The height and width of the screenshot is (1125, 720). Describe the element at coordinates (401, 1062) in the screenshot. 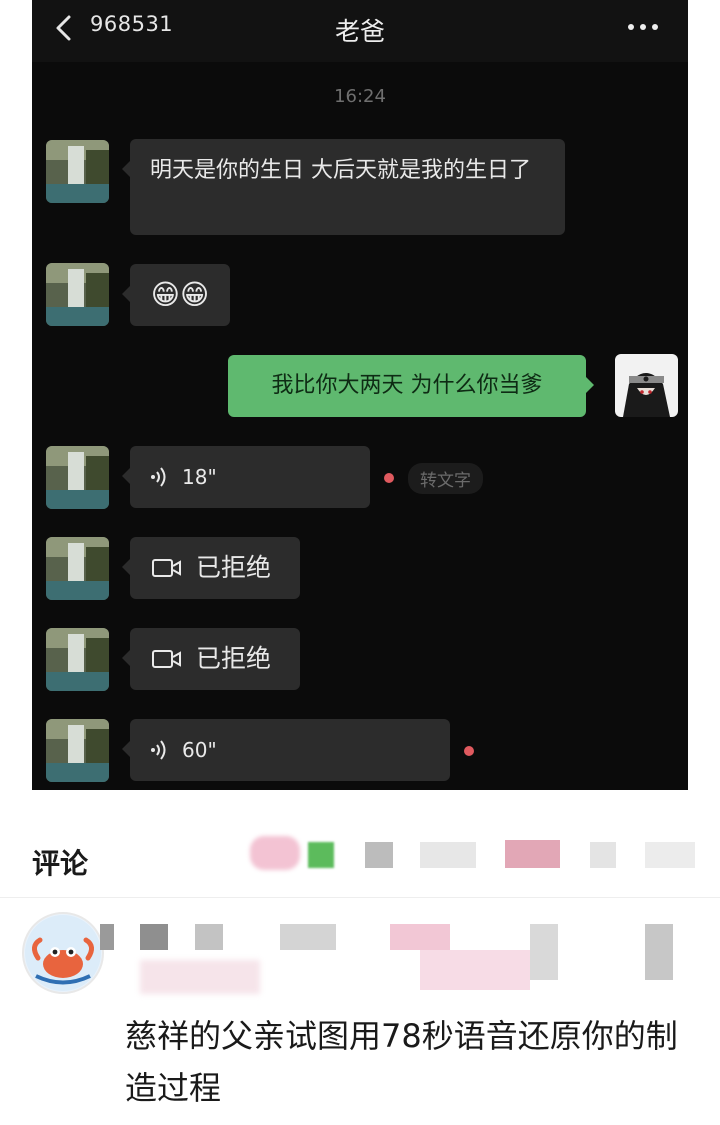

I see `comment-text: 慈祥的父亲试图用78秒语音还原你的制造过程` at that location.